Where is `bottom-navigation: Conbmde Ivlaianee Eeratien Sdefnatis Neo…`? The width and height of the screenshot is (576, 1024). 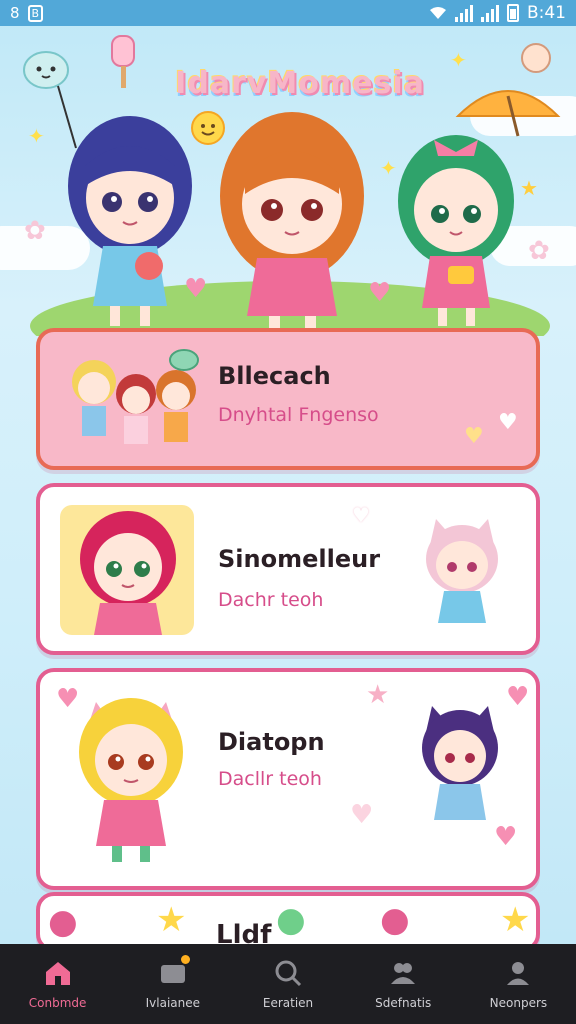 bottom-navigation: Conbmde Ivlaianee Eeratien Sdefnatis Neo… is located at coordinates (288, 984).